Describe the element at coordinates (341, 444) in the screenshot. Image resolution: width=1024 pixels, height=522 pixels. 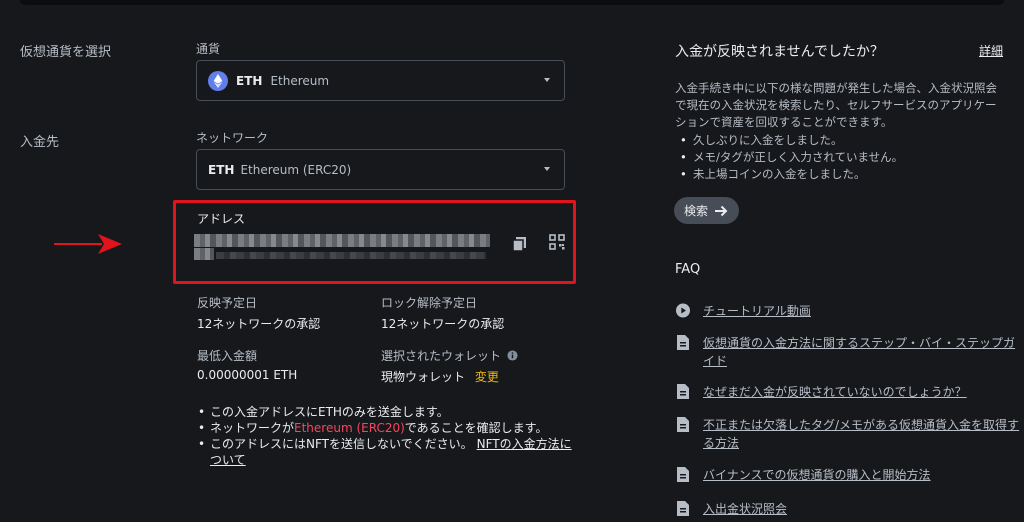
I see `note-text: このアドレスにはNFTを送信しないでください。` at that location.